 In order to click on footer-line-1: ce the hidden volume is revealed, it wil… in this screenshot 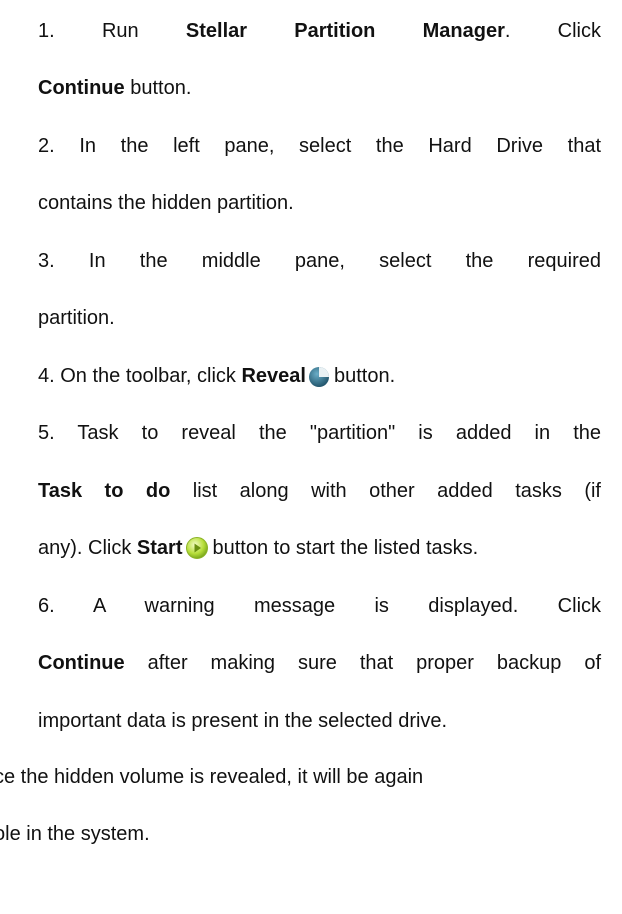, I will do `click(212, 777)`.